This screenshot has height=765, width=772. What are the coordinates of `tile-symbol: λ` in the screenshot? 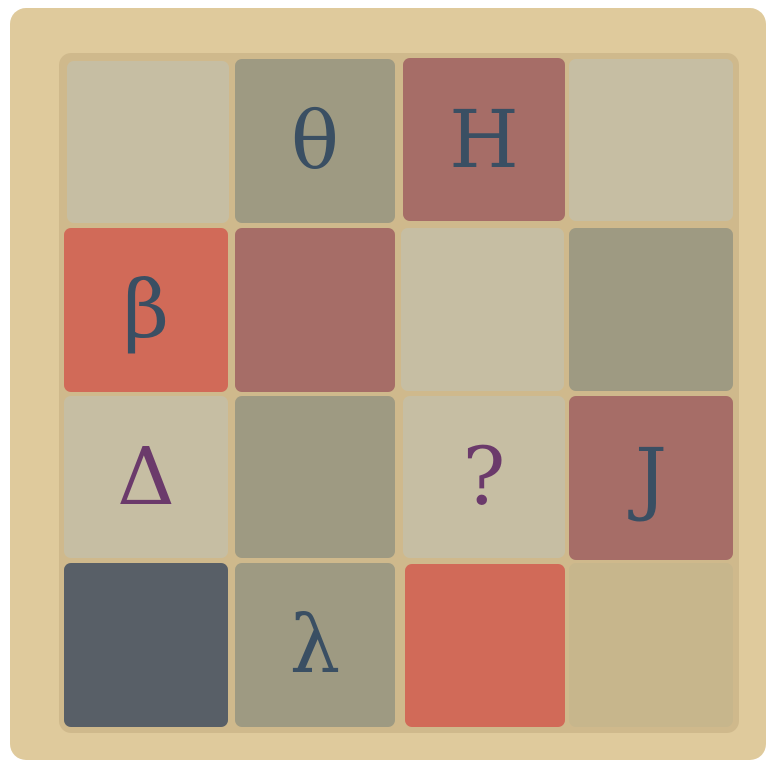 It's located at (315, 644).